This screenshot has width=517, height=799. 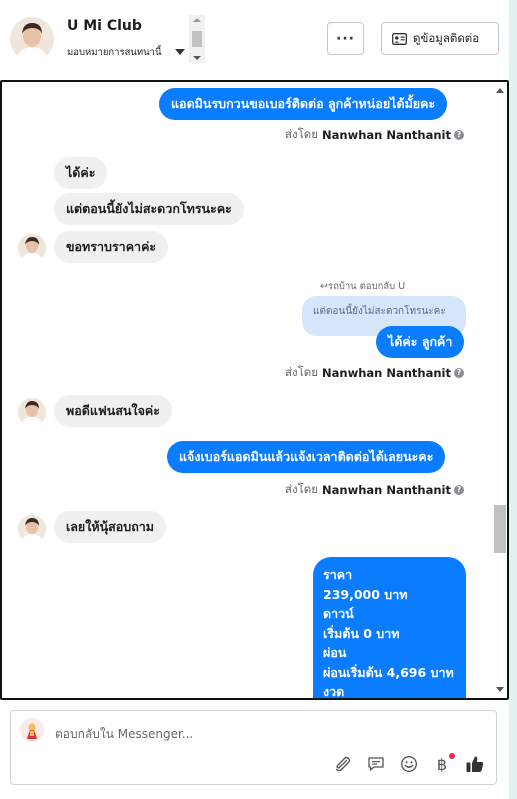 I want to click on emoji-icon, so click(x=409, y=764).